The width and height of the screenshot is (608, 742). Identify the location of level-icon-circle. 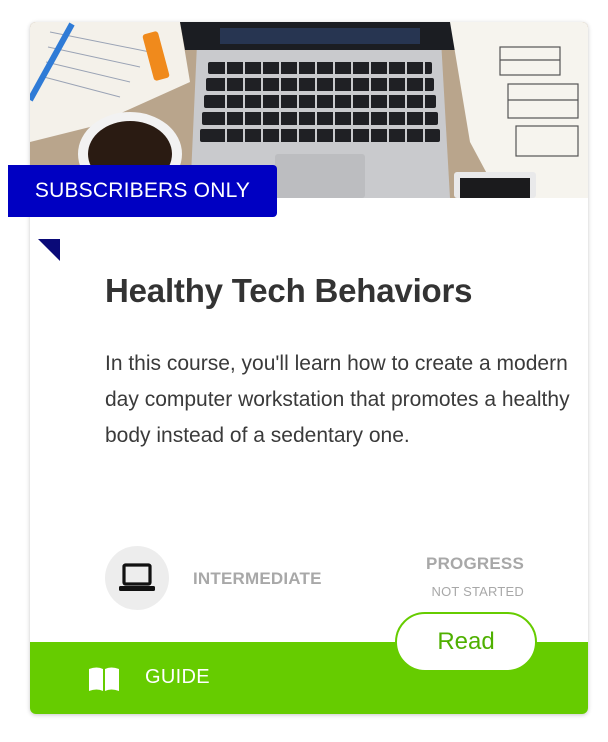
(137, 578).